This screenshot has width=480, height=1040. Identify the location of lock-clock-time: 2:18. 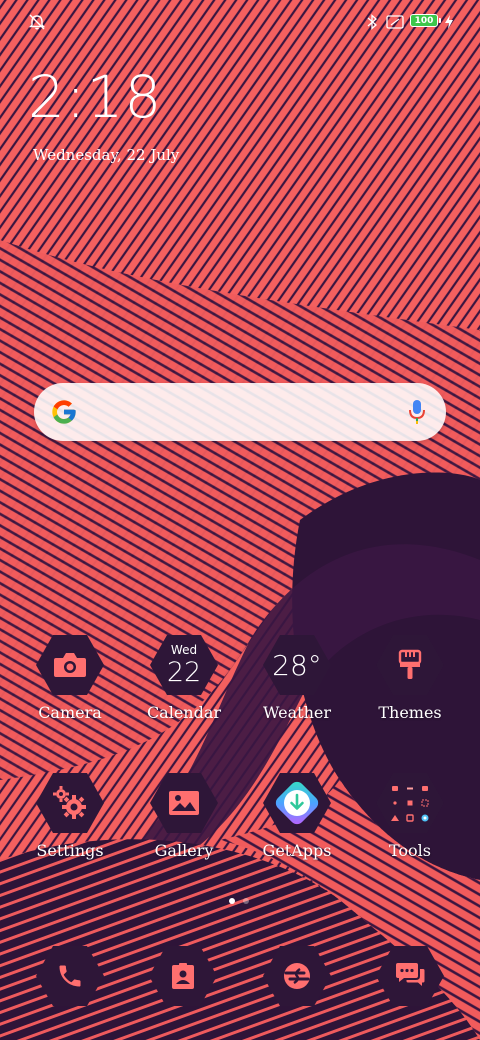
(95, 97).